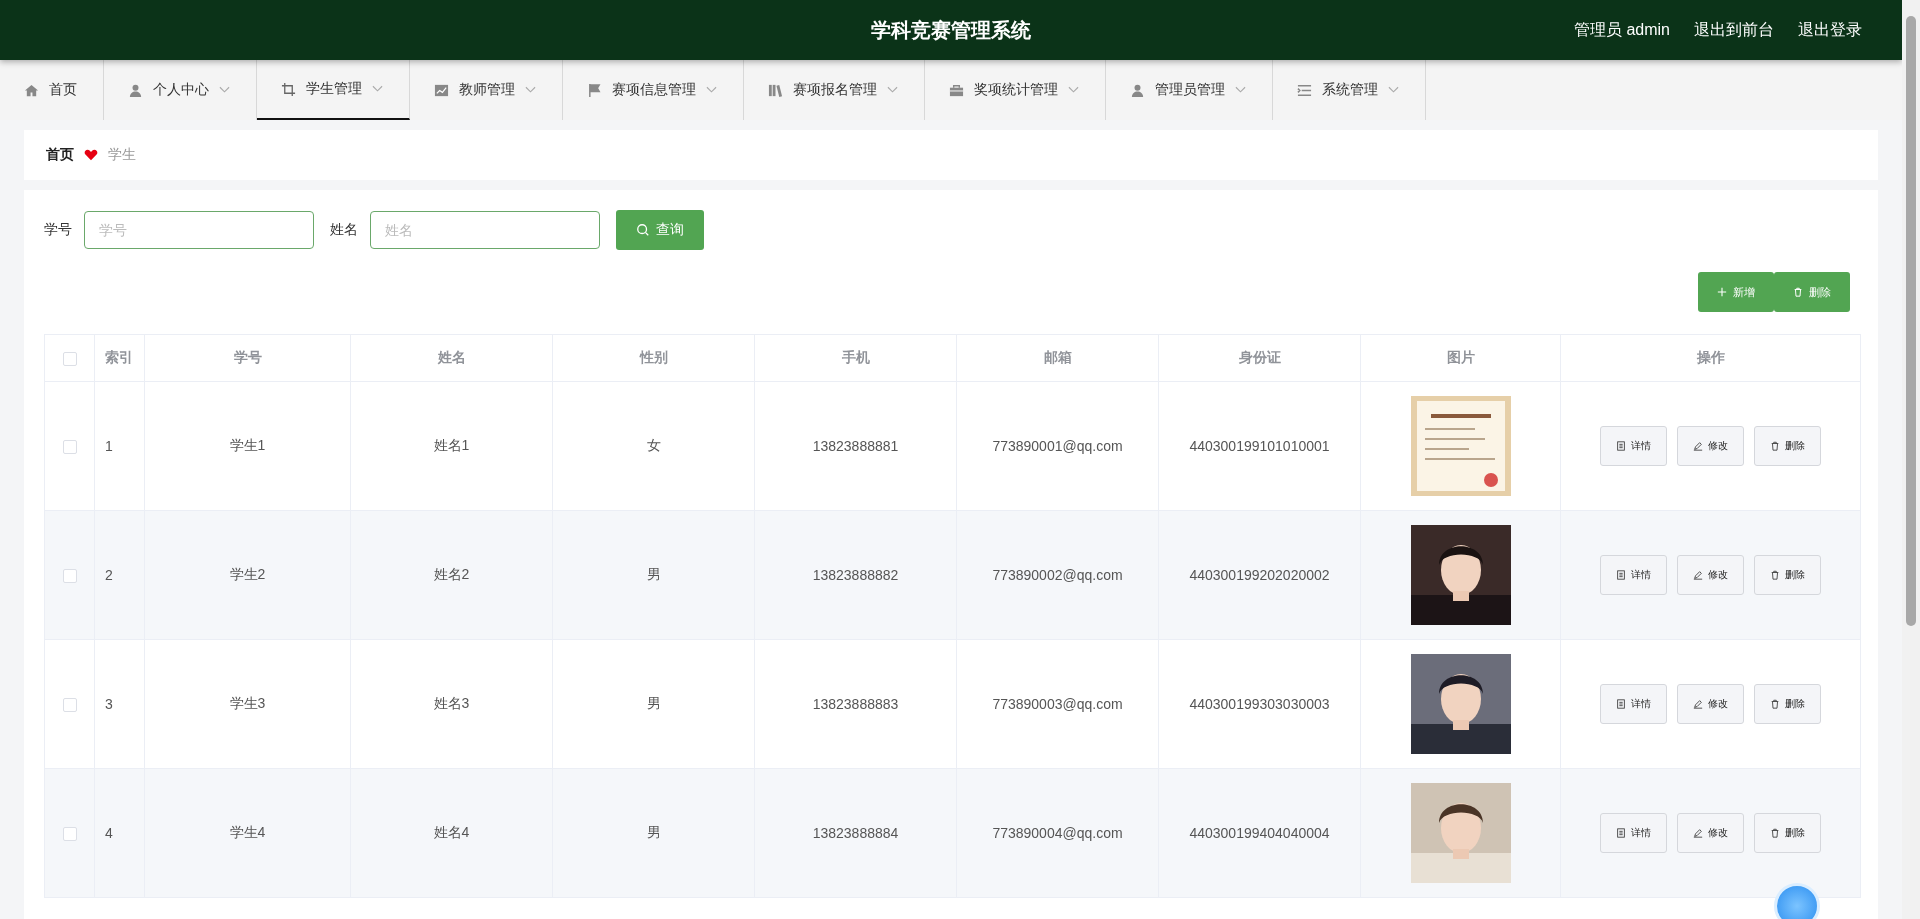 The height and width of the screenshot is (919, 1920). Describe the element at coordinates (247, 704) in the screenshot. I see `table-cell: 学生3` at that location.